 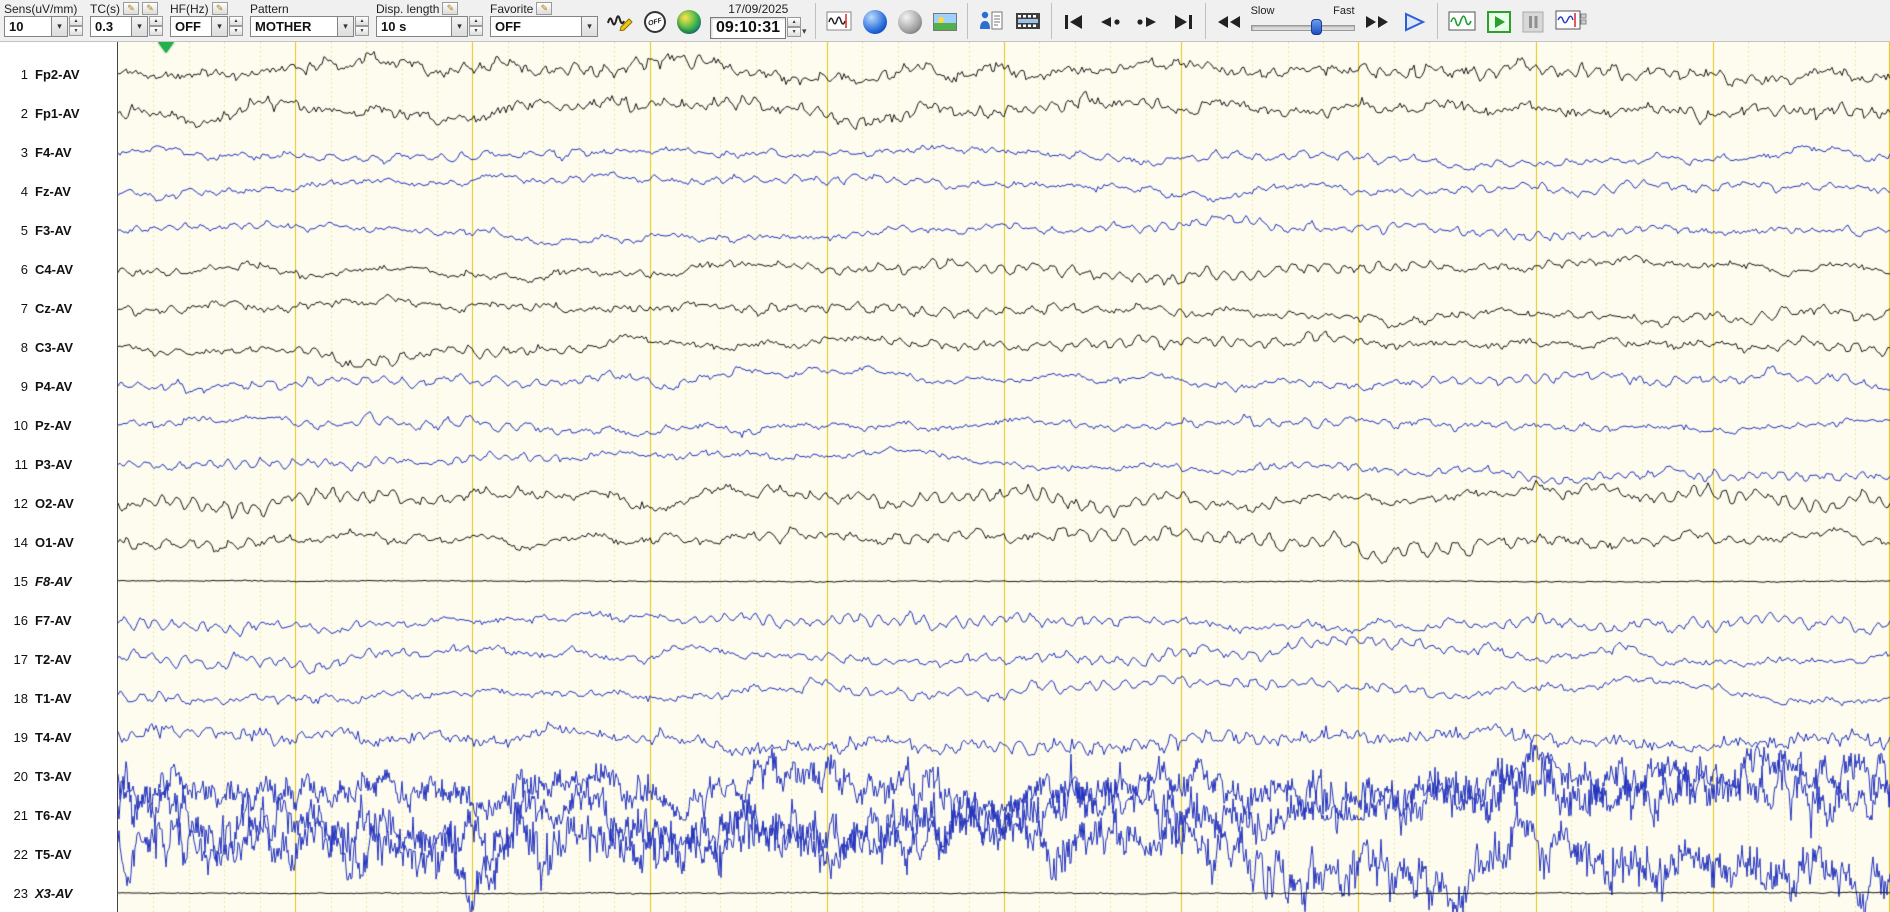 I want to click on channel-label: Fz-AV, so click(x=53, y=191).